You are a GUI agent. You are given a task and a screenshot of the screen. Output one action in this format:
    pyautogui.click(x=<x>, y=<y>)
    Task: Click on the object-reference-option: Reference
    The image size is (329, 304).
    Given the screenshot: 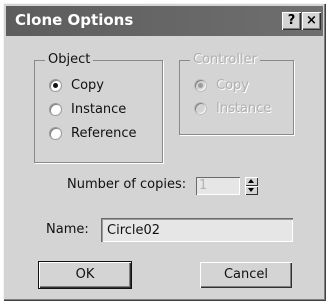 What is the action you would take?
    pyautogui.click(x=92, y=133)
    